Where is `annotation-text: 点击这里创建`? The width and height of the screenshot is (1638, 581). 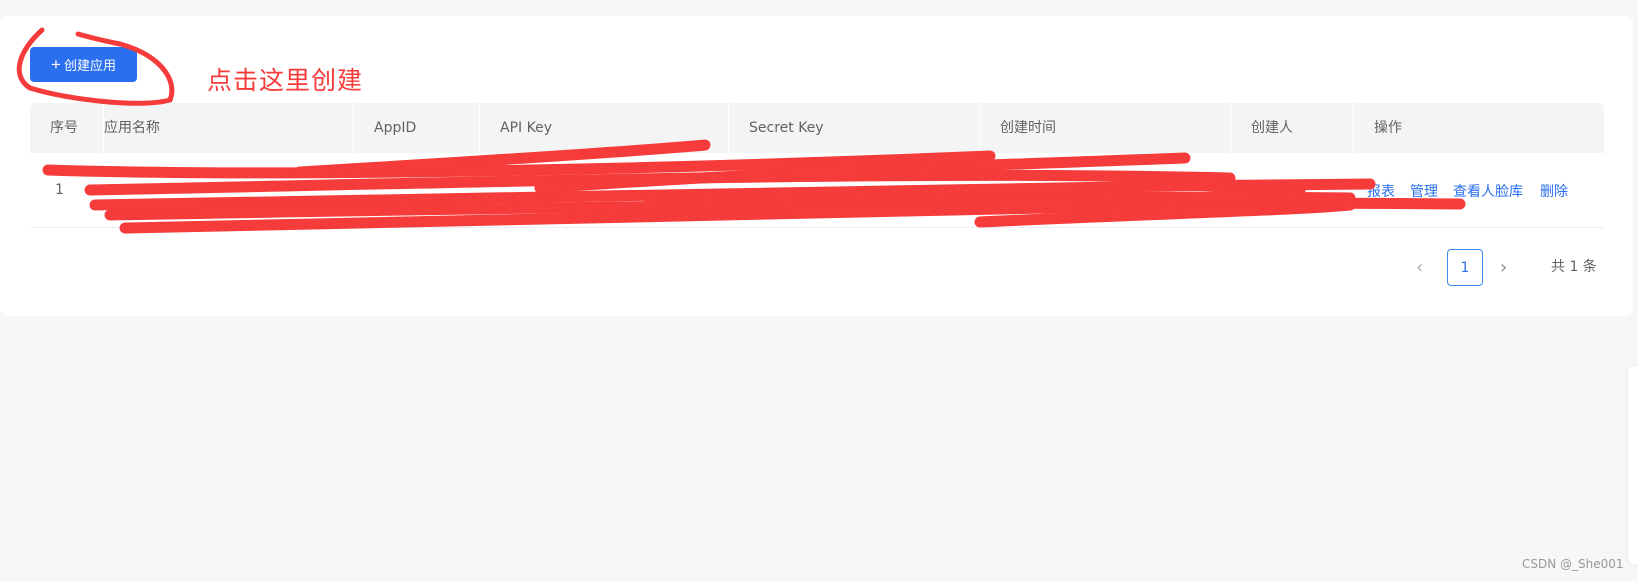 annotation-text: 点击这里创建 is located at coordinates (285, 80).